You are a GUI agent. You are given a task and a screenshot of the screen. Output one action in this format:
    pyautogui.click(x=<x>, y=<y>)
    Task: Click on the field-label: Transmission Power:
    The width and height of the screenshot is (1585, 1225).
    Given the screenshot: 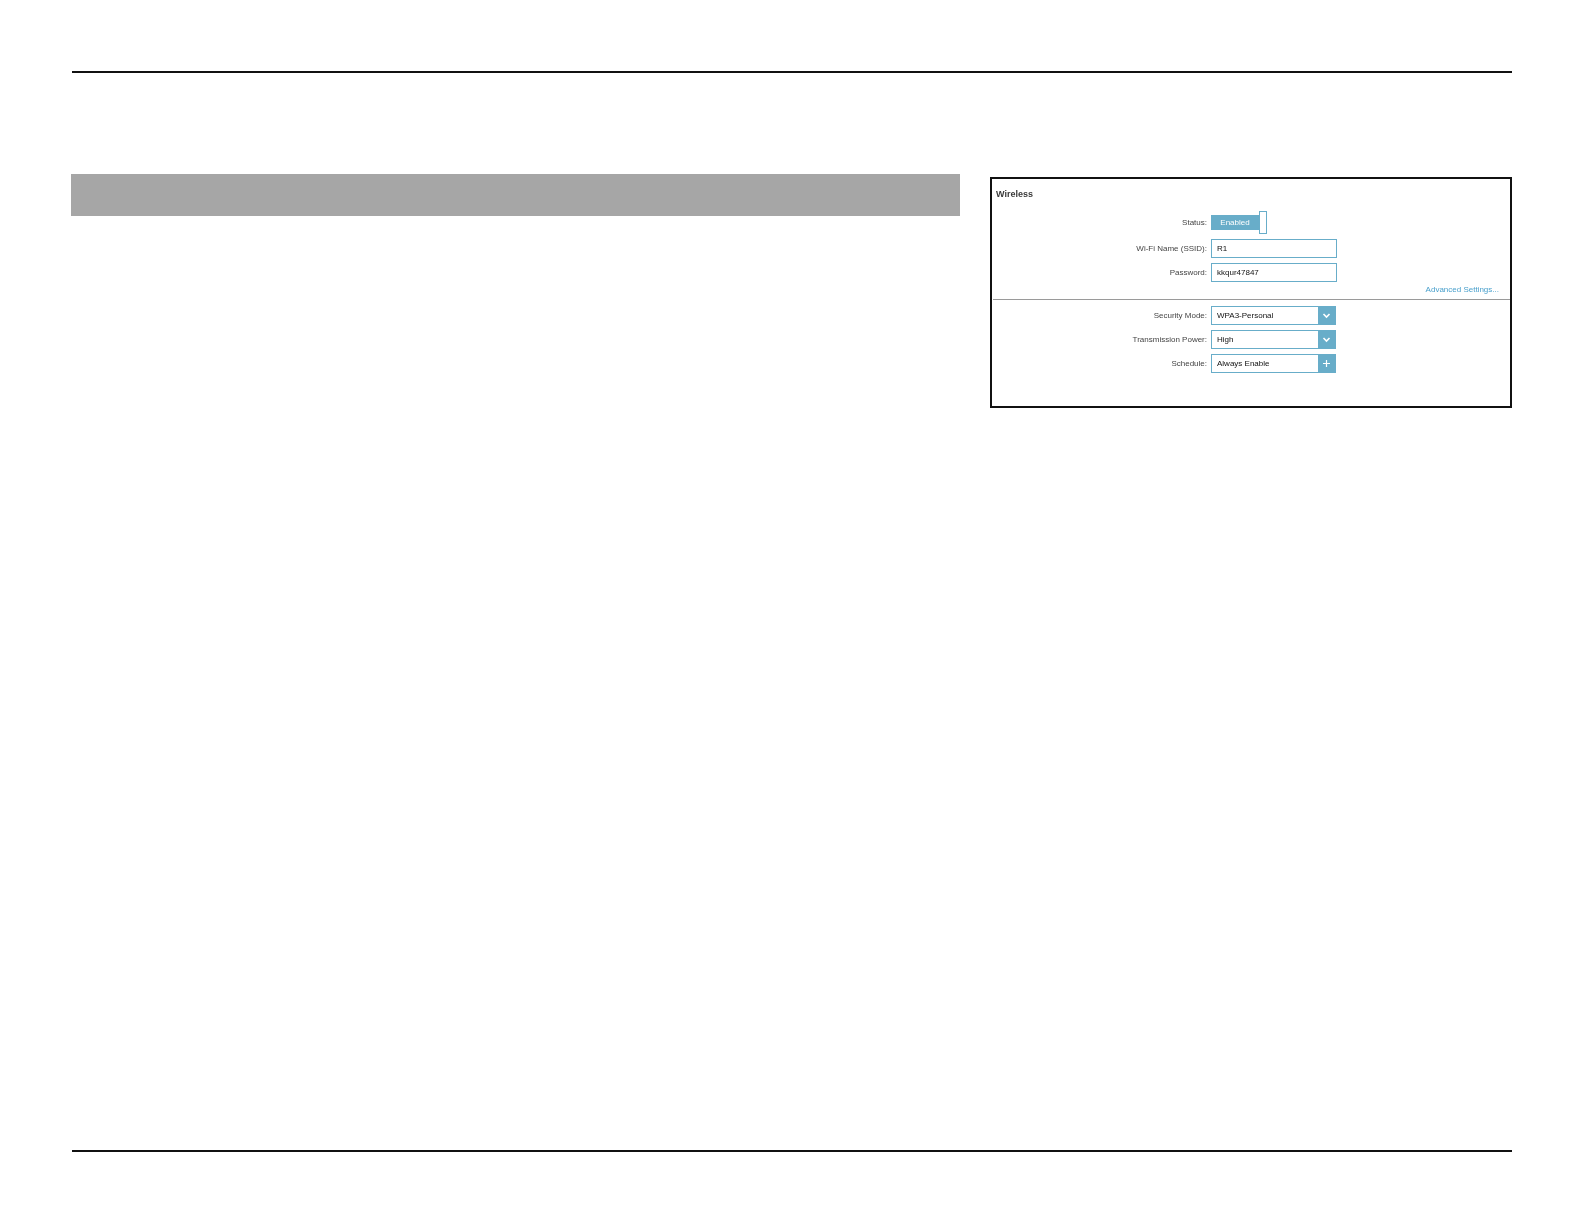 What is the action you would take?
    pyautogui.click(x=1169, y=339)
    